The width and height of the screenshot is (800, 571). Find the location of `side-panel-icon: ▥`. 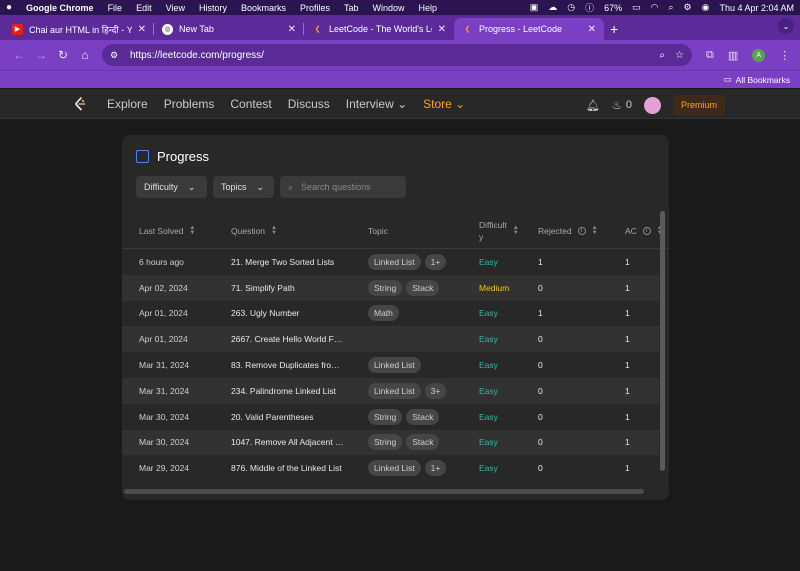

side-panel-icon: ▥ is located at coordinates (733, 55).